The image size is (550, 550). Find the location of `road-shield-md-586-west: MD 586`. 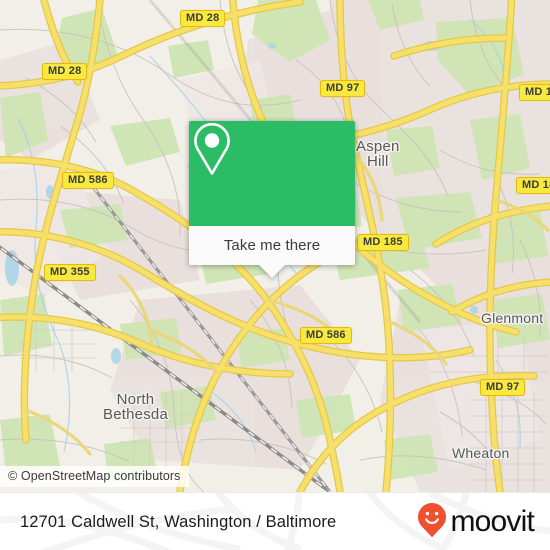

road-shield-md-586-west: MD 586 is located at coordinates (88, 180).